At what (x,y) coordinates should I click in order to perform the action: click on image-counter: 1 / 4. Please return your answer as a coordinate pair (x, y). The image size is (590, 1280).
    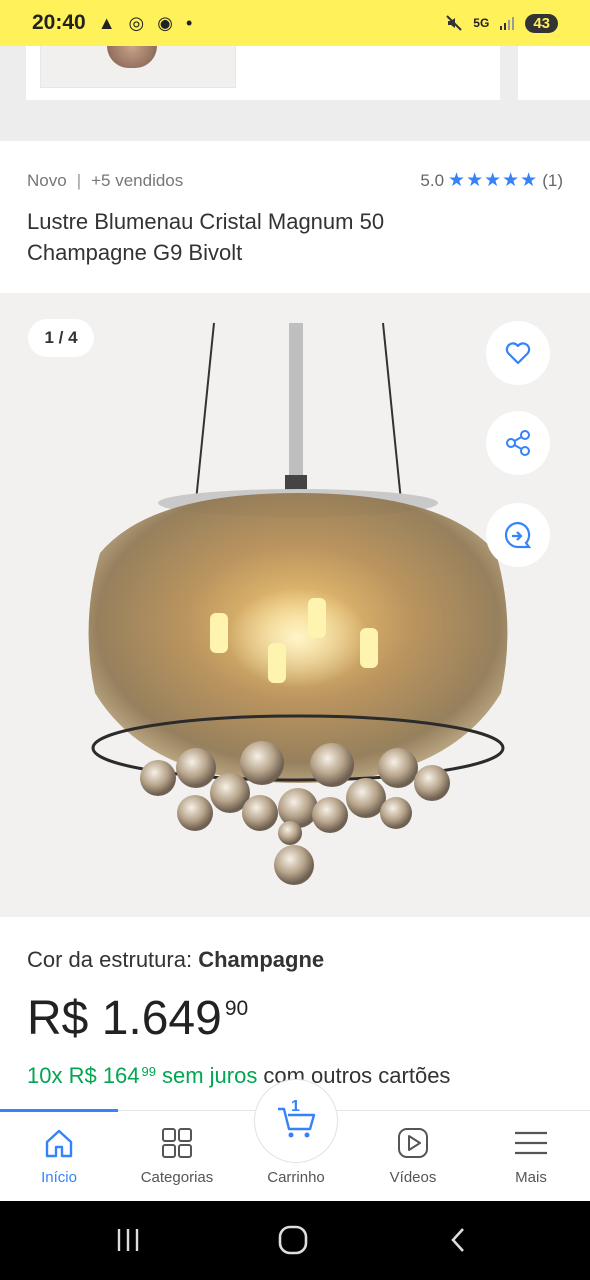
    Looking at the image, I should click on (61, 338).